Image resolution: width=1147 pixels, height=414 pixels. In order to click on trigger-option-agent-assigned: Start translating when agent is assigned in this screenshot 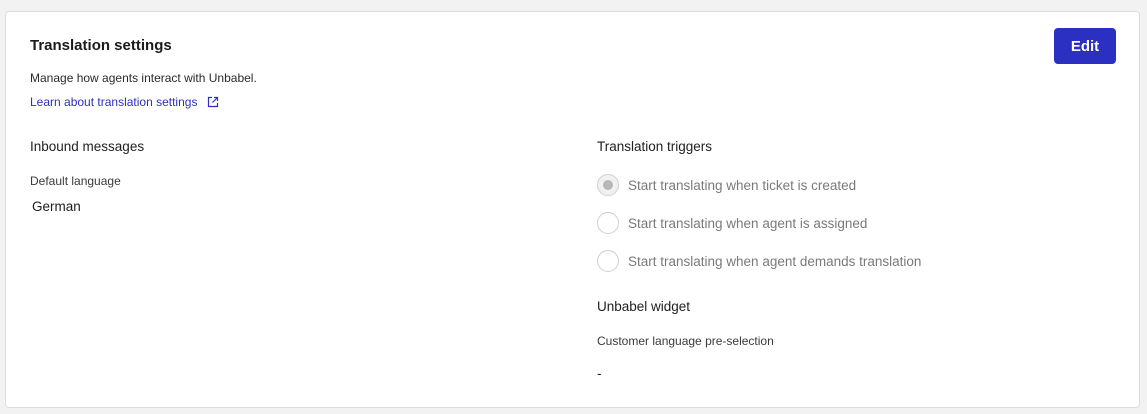, I will do `click(732, 223)`.